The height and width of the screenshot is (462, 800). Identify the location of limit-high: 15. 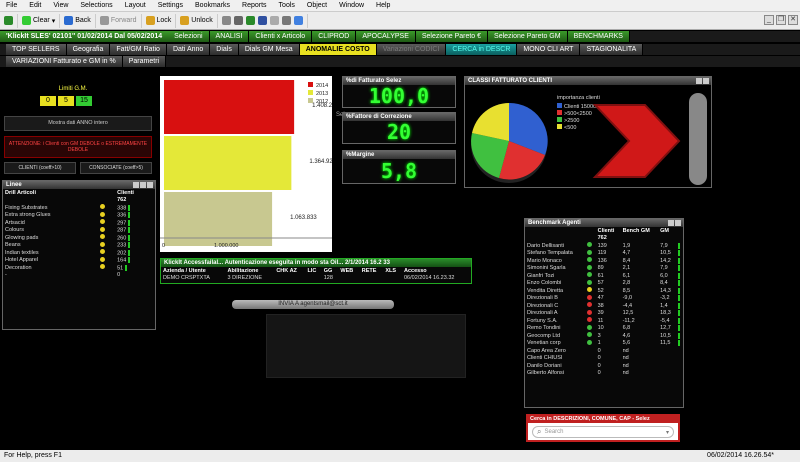
(84, 101).